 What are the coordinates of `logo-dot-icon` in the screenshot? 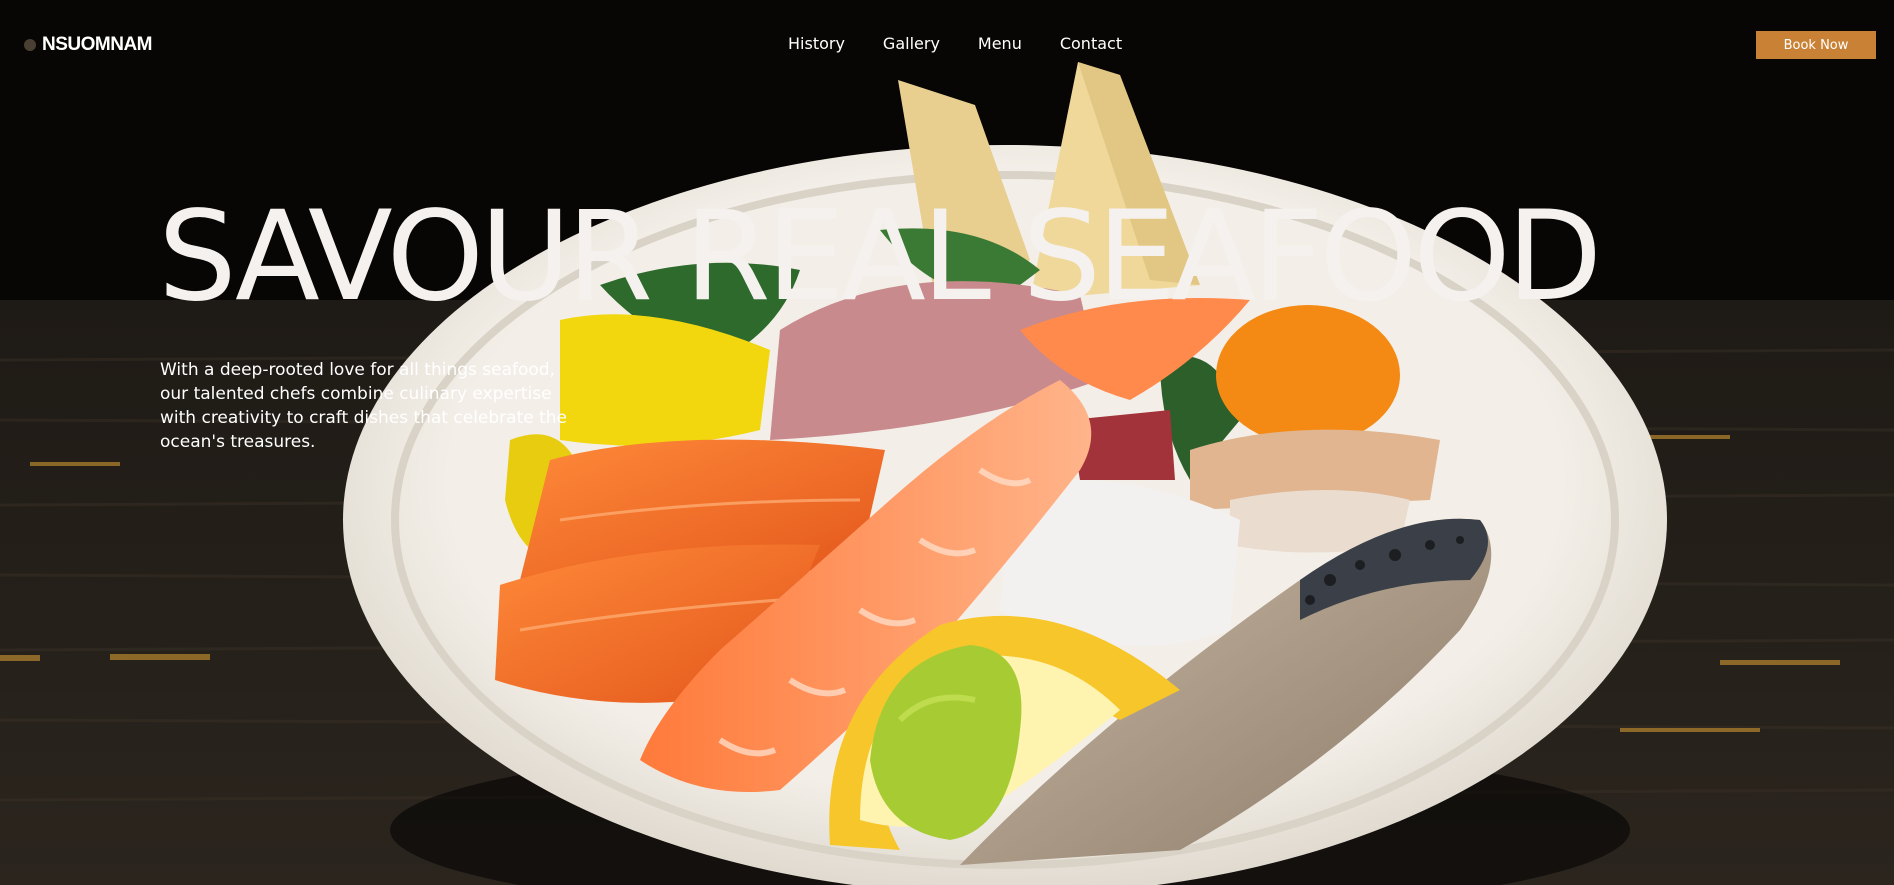 It's located at (30, 45).